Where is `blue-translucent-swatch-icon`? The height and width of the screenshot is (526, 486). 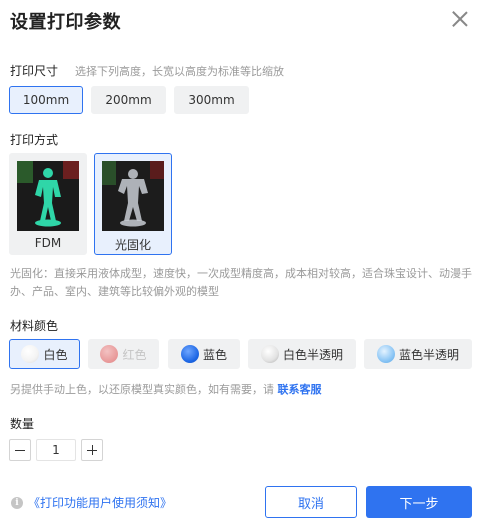
blue-translucent-swatch-icon is located at coordinates (385, 354).